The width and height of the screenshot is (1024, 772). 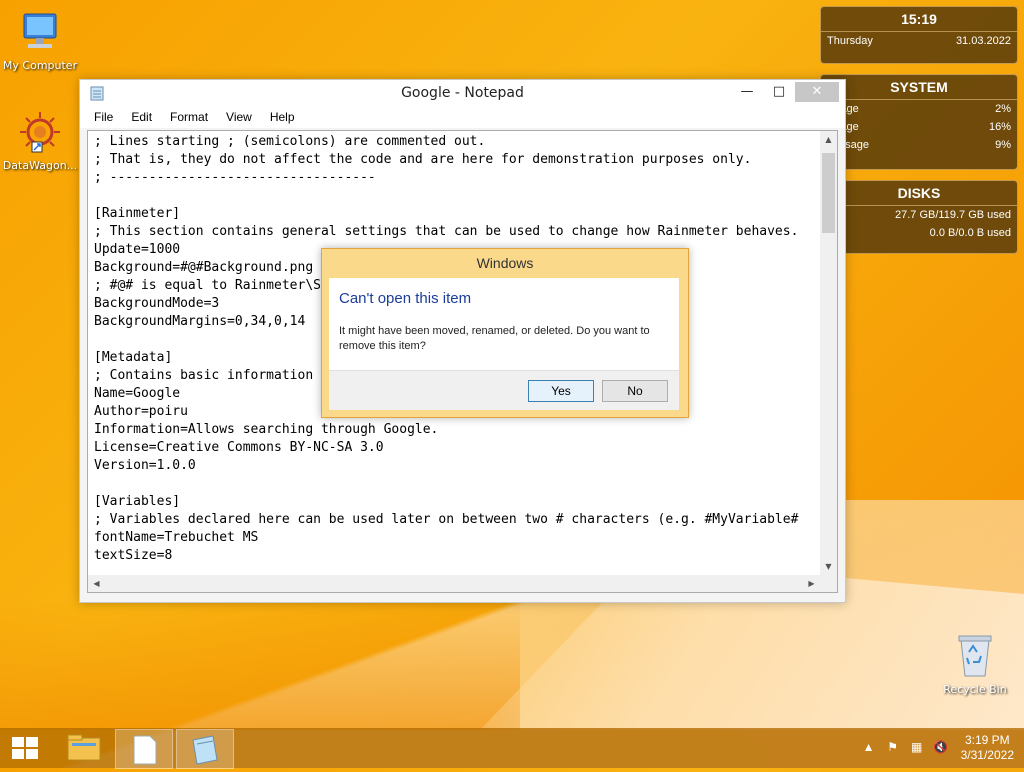 I want to click on scroll-up-arrow-icon: ▲, so click(x=828, y=139).